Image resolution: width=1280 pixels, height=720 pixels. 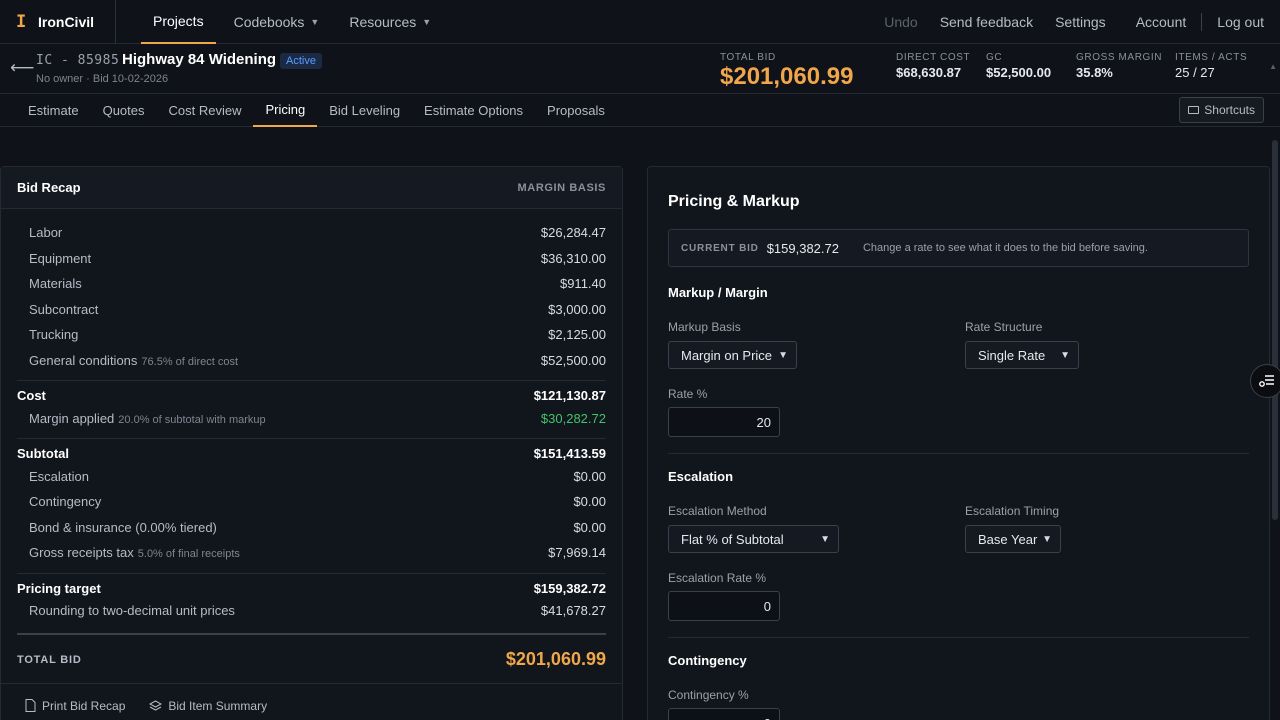 I want to click on row-label: Subcontract, so click(x=64, y=309).